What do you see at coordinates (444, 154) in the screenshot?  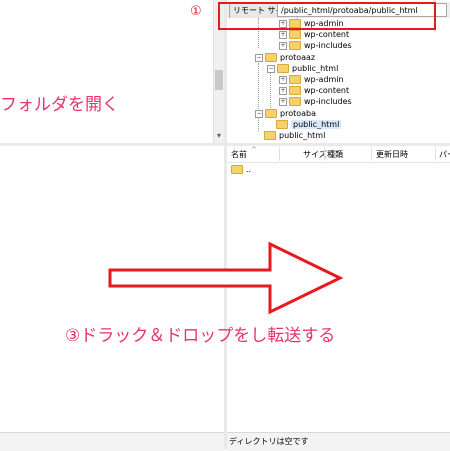 I see `column-header-permissions: パー` at bounding box center [444, 154].